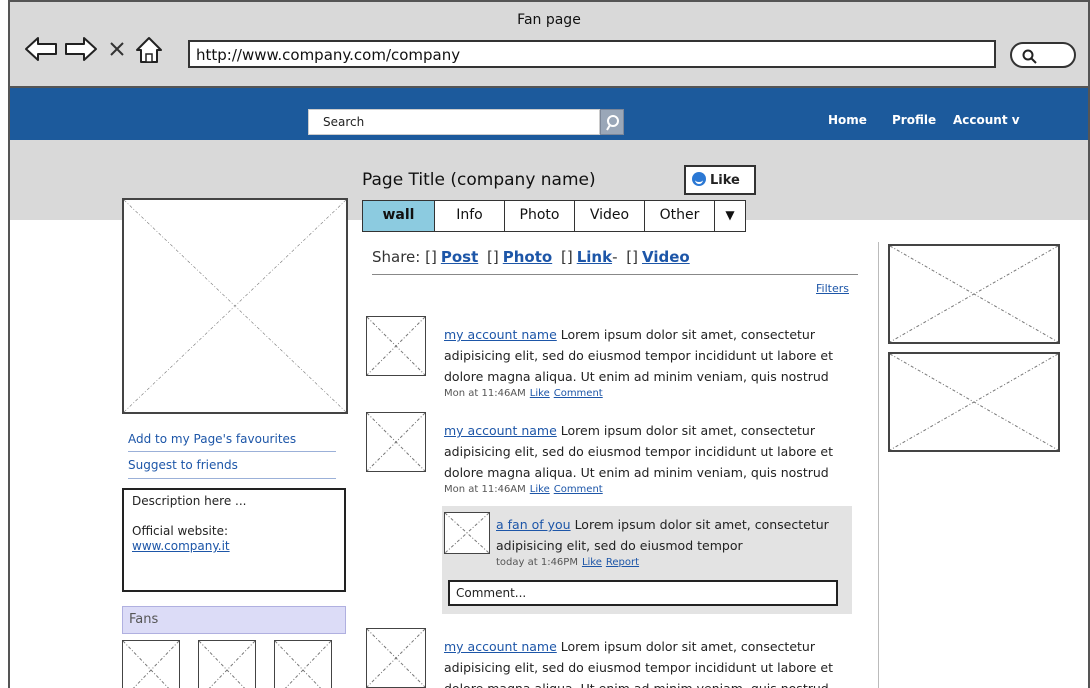 This screenshot has width=1090, height=688. I want to click on site-search-input: Search, so click(454, 122).